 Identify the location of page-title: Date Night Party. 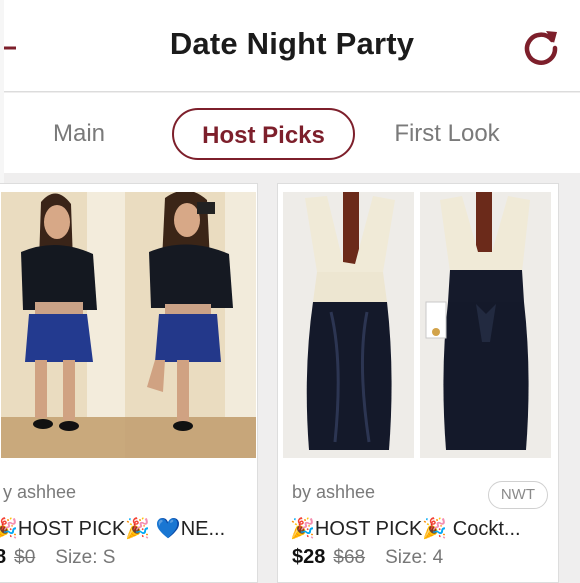
(292, 43).